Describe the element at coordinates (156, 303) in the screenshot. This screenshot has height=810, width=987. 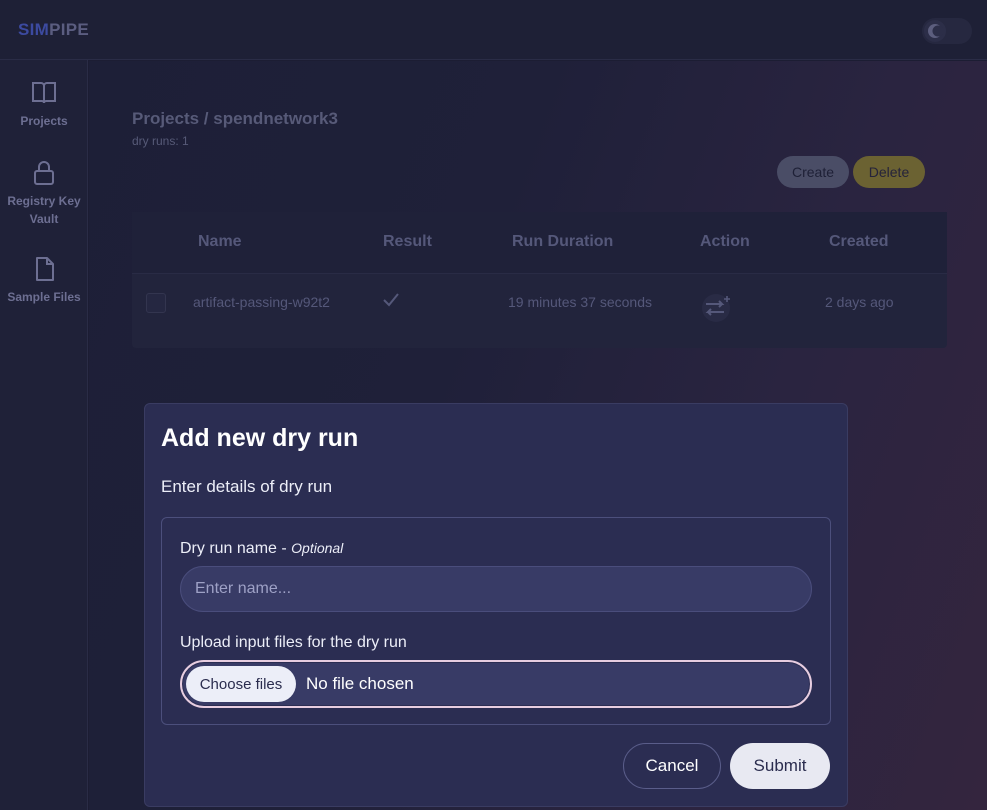
I see `row-checkbox` at that location.